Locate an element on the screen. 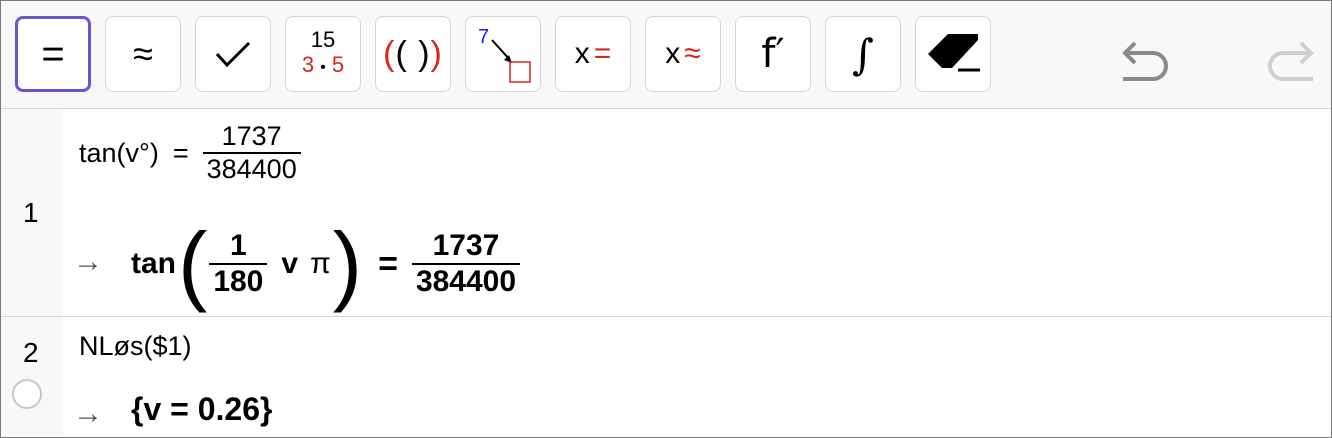 The image size is (1332, 438). graphic-toggle-circle is located at coordinates (27, 394).